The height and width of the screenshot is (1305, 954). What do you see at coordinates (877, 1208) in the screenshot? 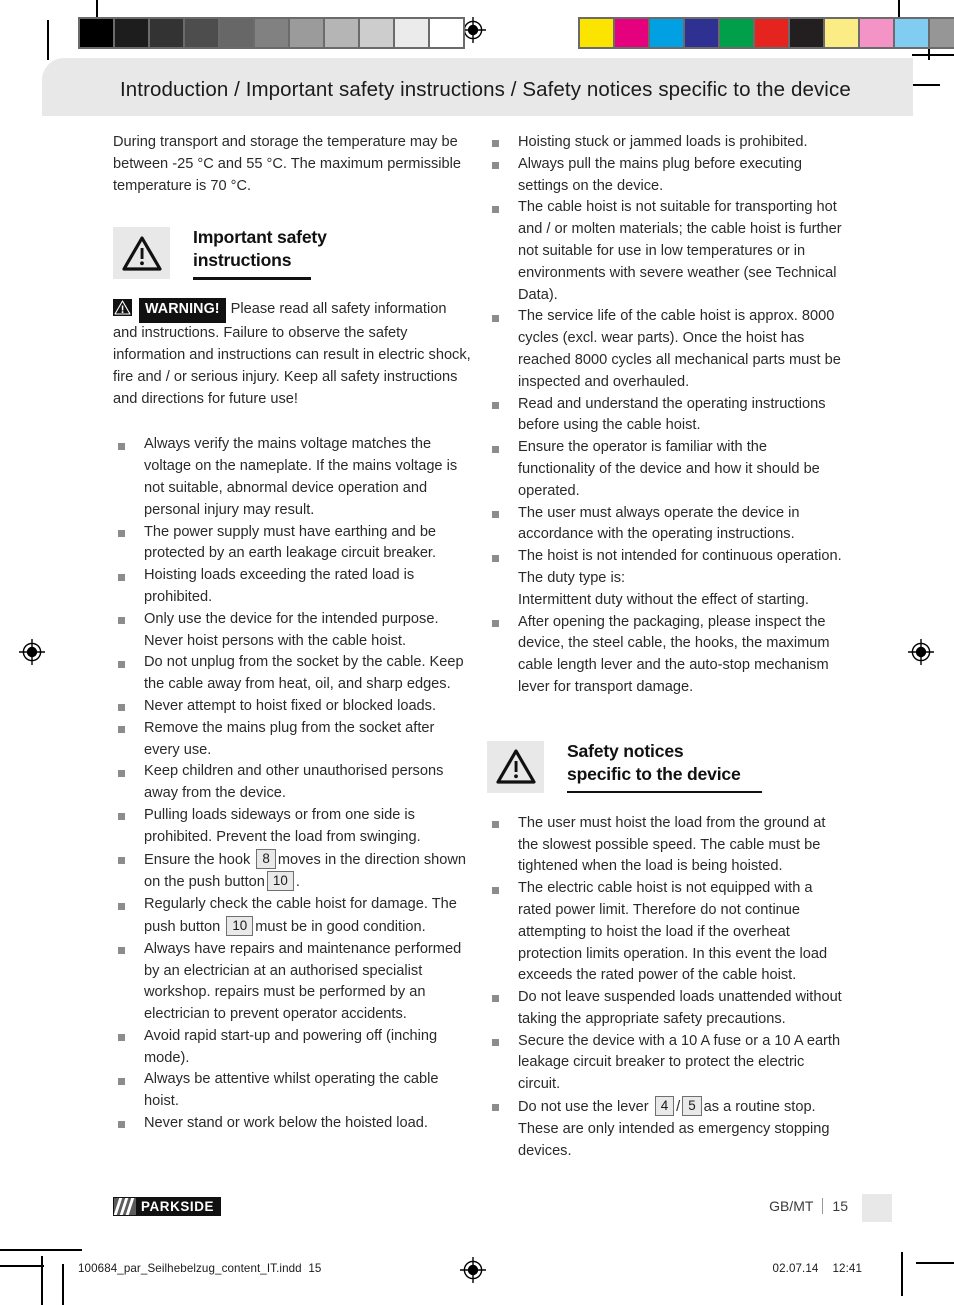
I see `page-edge-tab` at bounding box center [877, 1208].